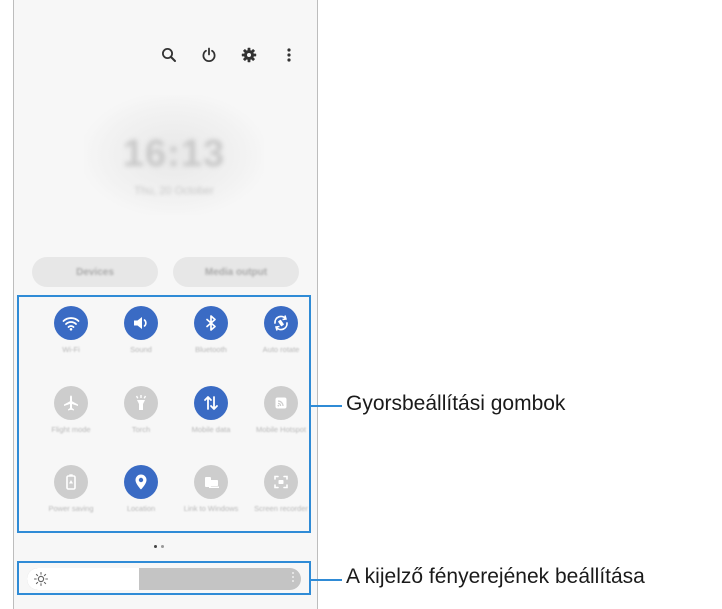 Image resolution: width=722 pixels, height=609 pixels. I want to click on clock-widget: 16:13 Thu, 20 October, so click(174, 155).